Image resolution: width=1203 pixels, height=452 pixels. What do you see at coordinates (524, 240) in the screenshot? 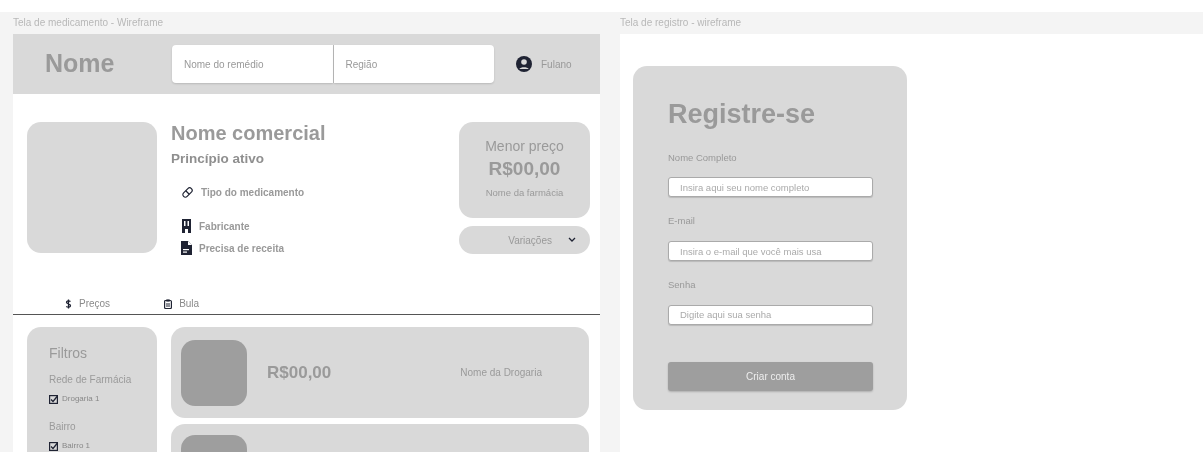
I see `variations-dropdown: Variações` at bounding box center [524, 240].